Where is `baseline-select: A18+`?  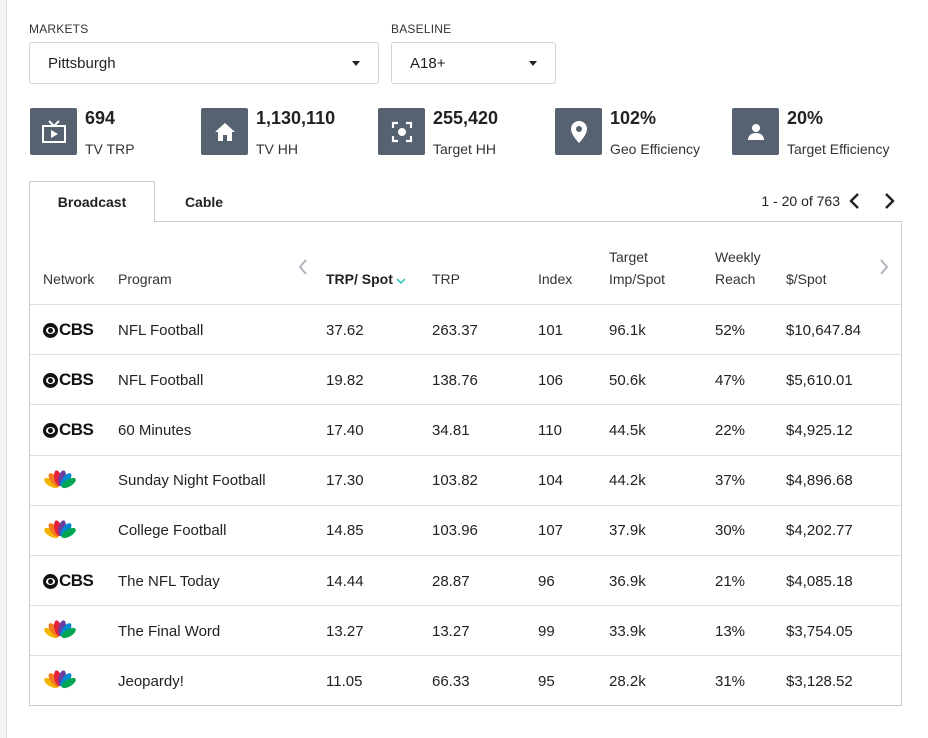
baseline-select: A18+ is located at coordinates (473, 63).